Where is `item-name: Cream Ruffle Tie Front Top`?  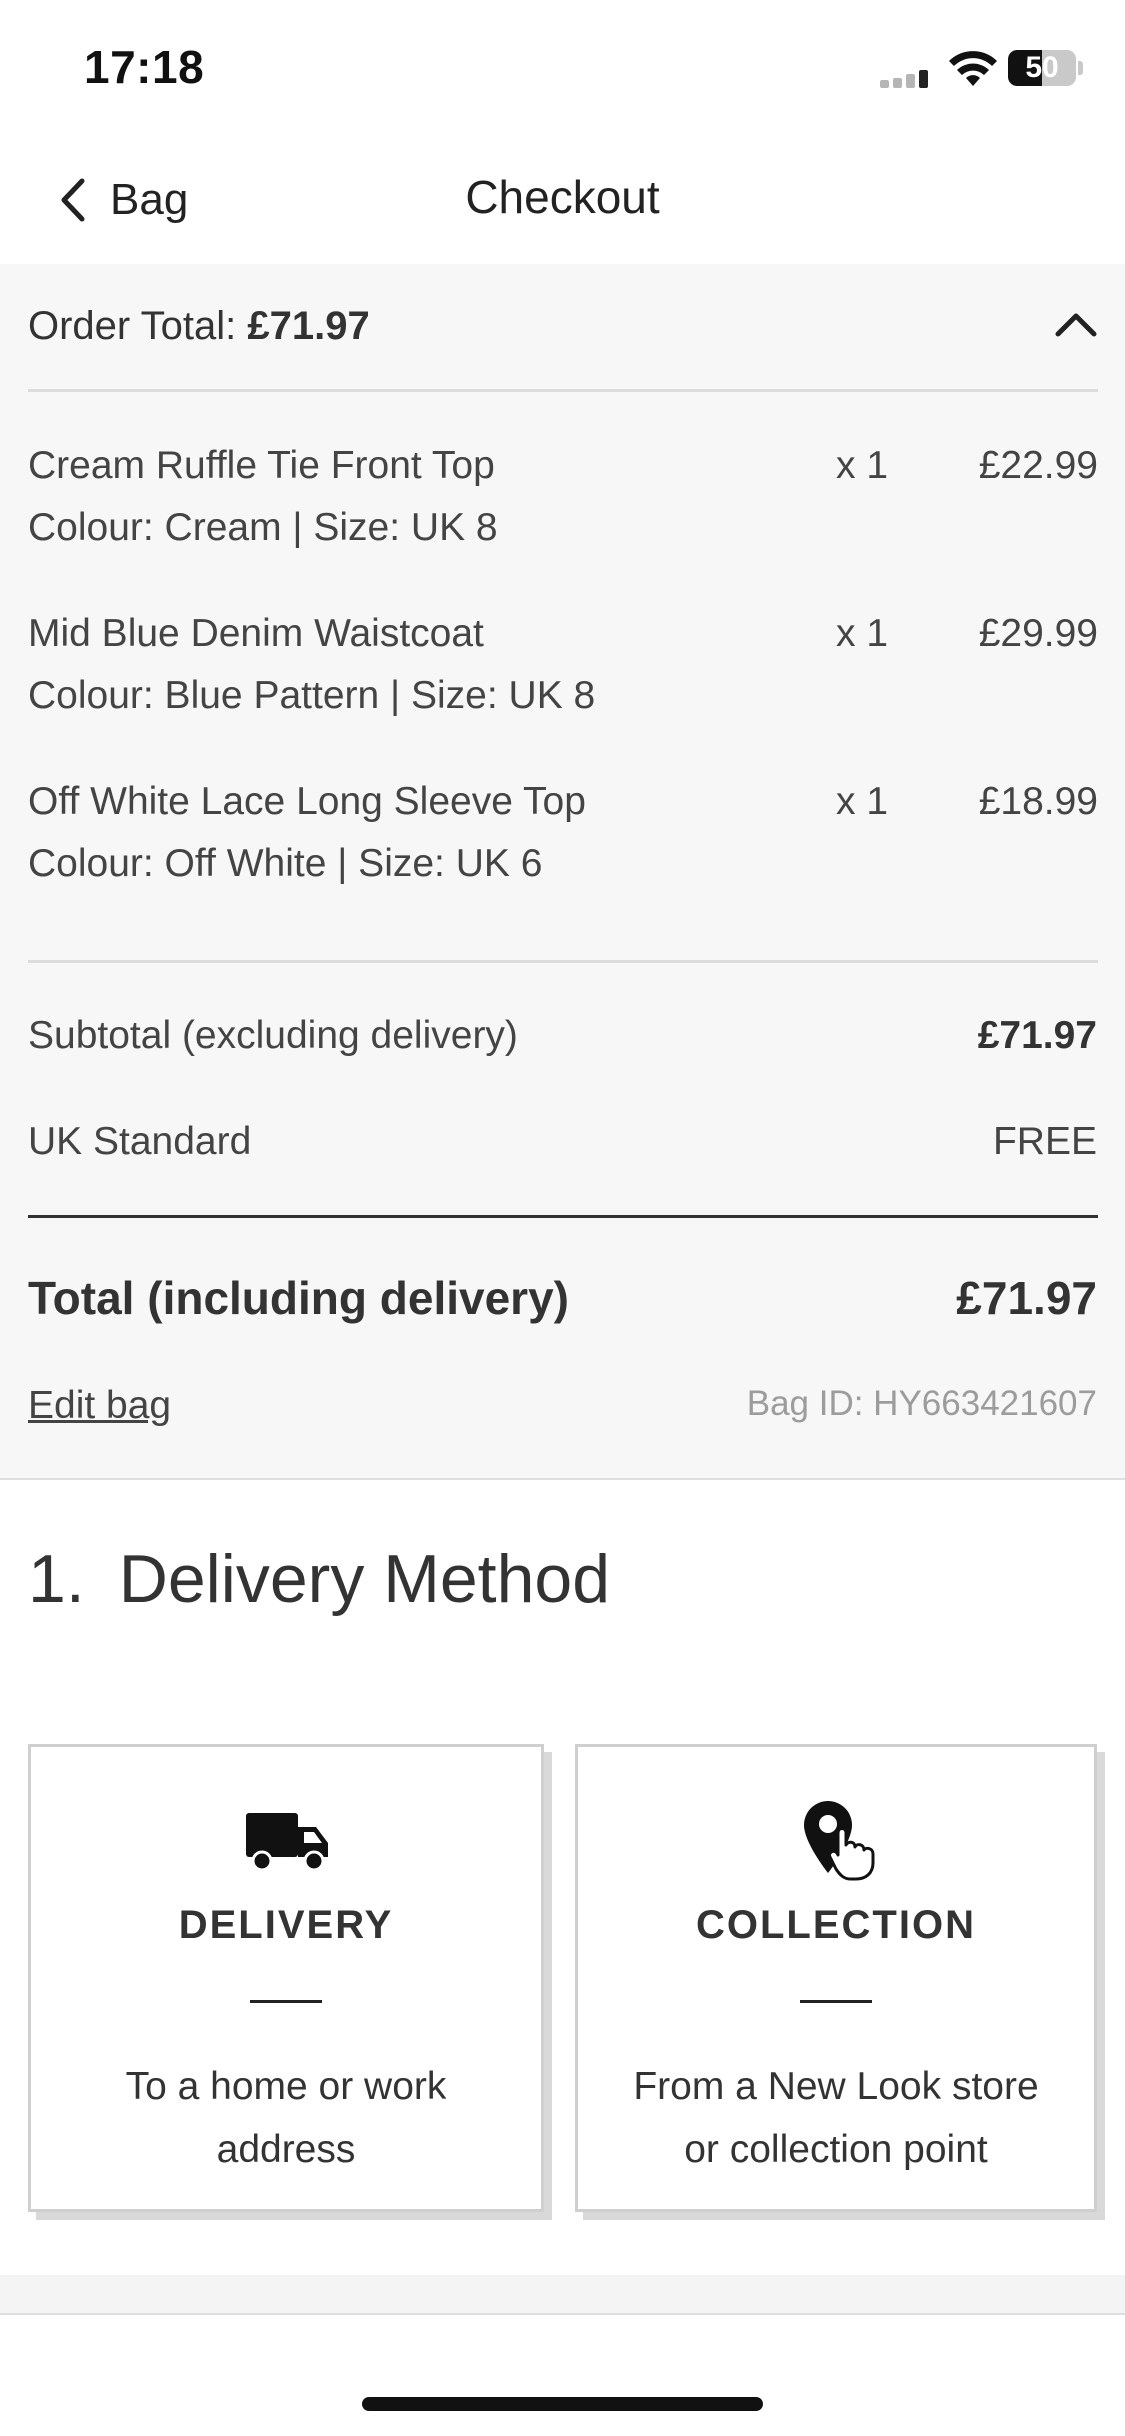 item-name: Cream Ruffle Tie Front Top is located at coordinates (261, 465).